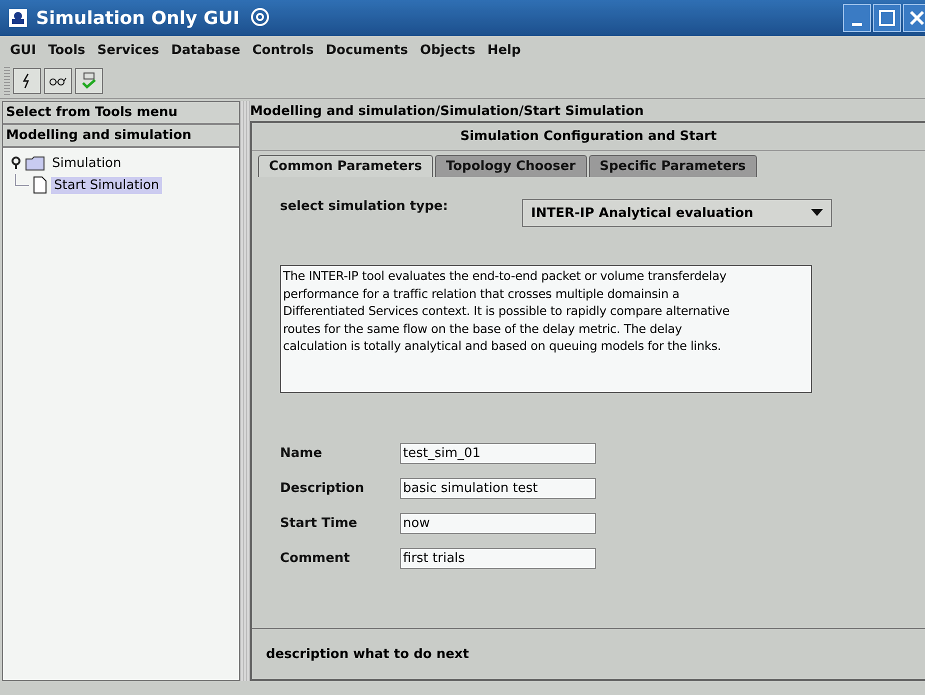 The width and height of the screenshot is (925, 695). What do you see at coordinates (677, 213) in the screenshot?
I see `simulation-type-dropdown: INTER-IP Analytical evaluation` at bounding box center [677, 213].